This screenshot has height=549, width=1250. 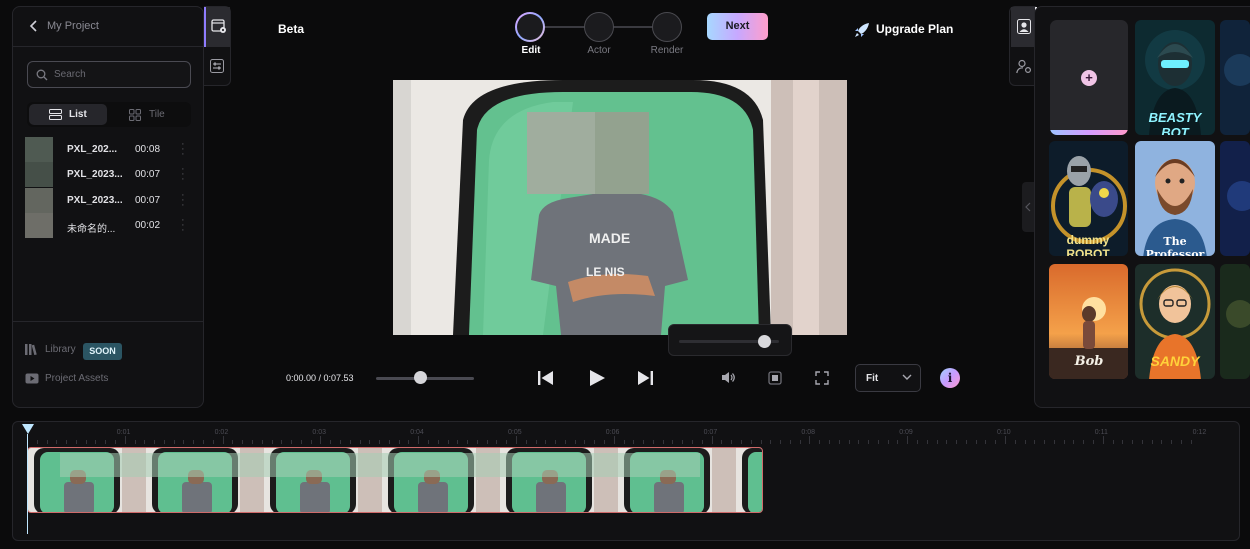 What do you see at coordinates (73, 26) in the screenshot?
I see `project-title: My Project` at bounding box center [73, 26].